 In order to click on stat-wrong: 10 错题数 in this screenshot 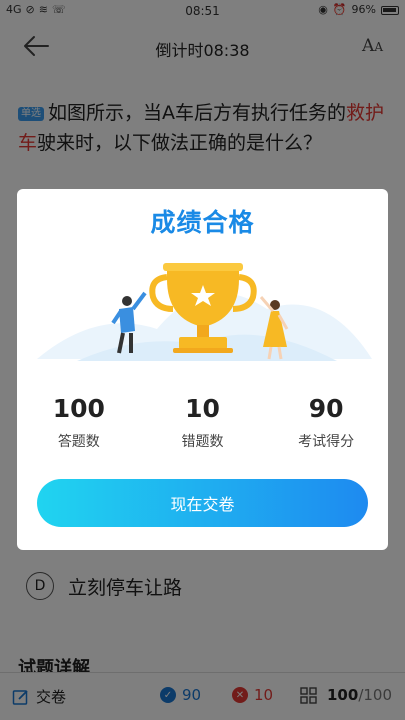, I will do `click(203, 422)`.